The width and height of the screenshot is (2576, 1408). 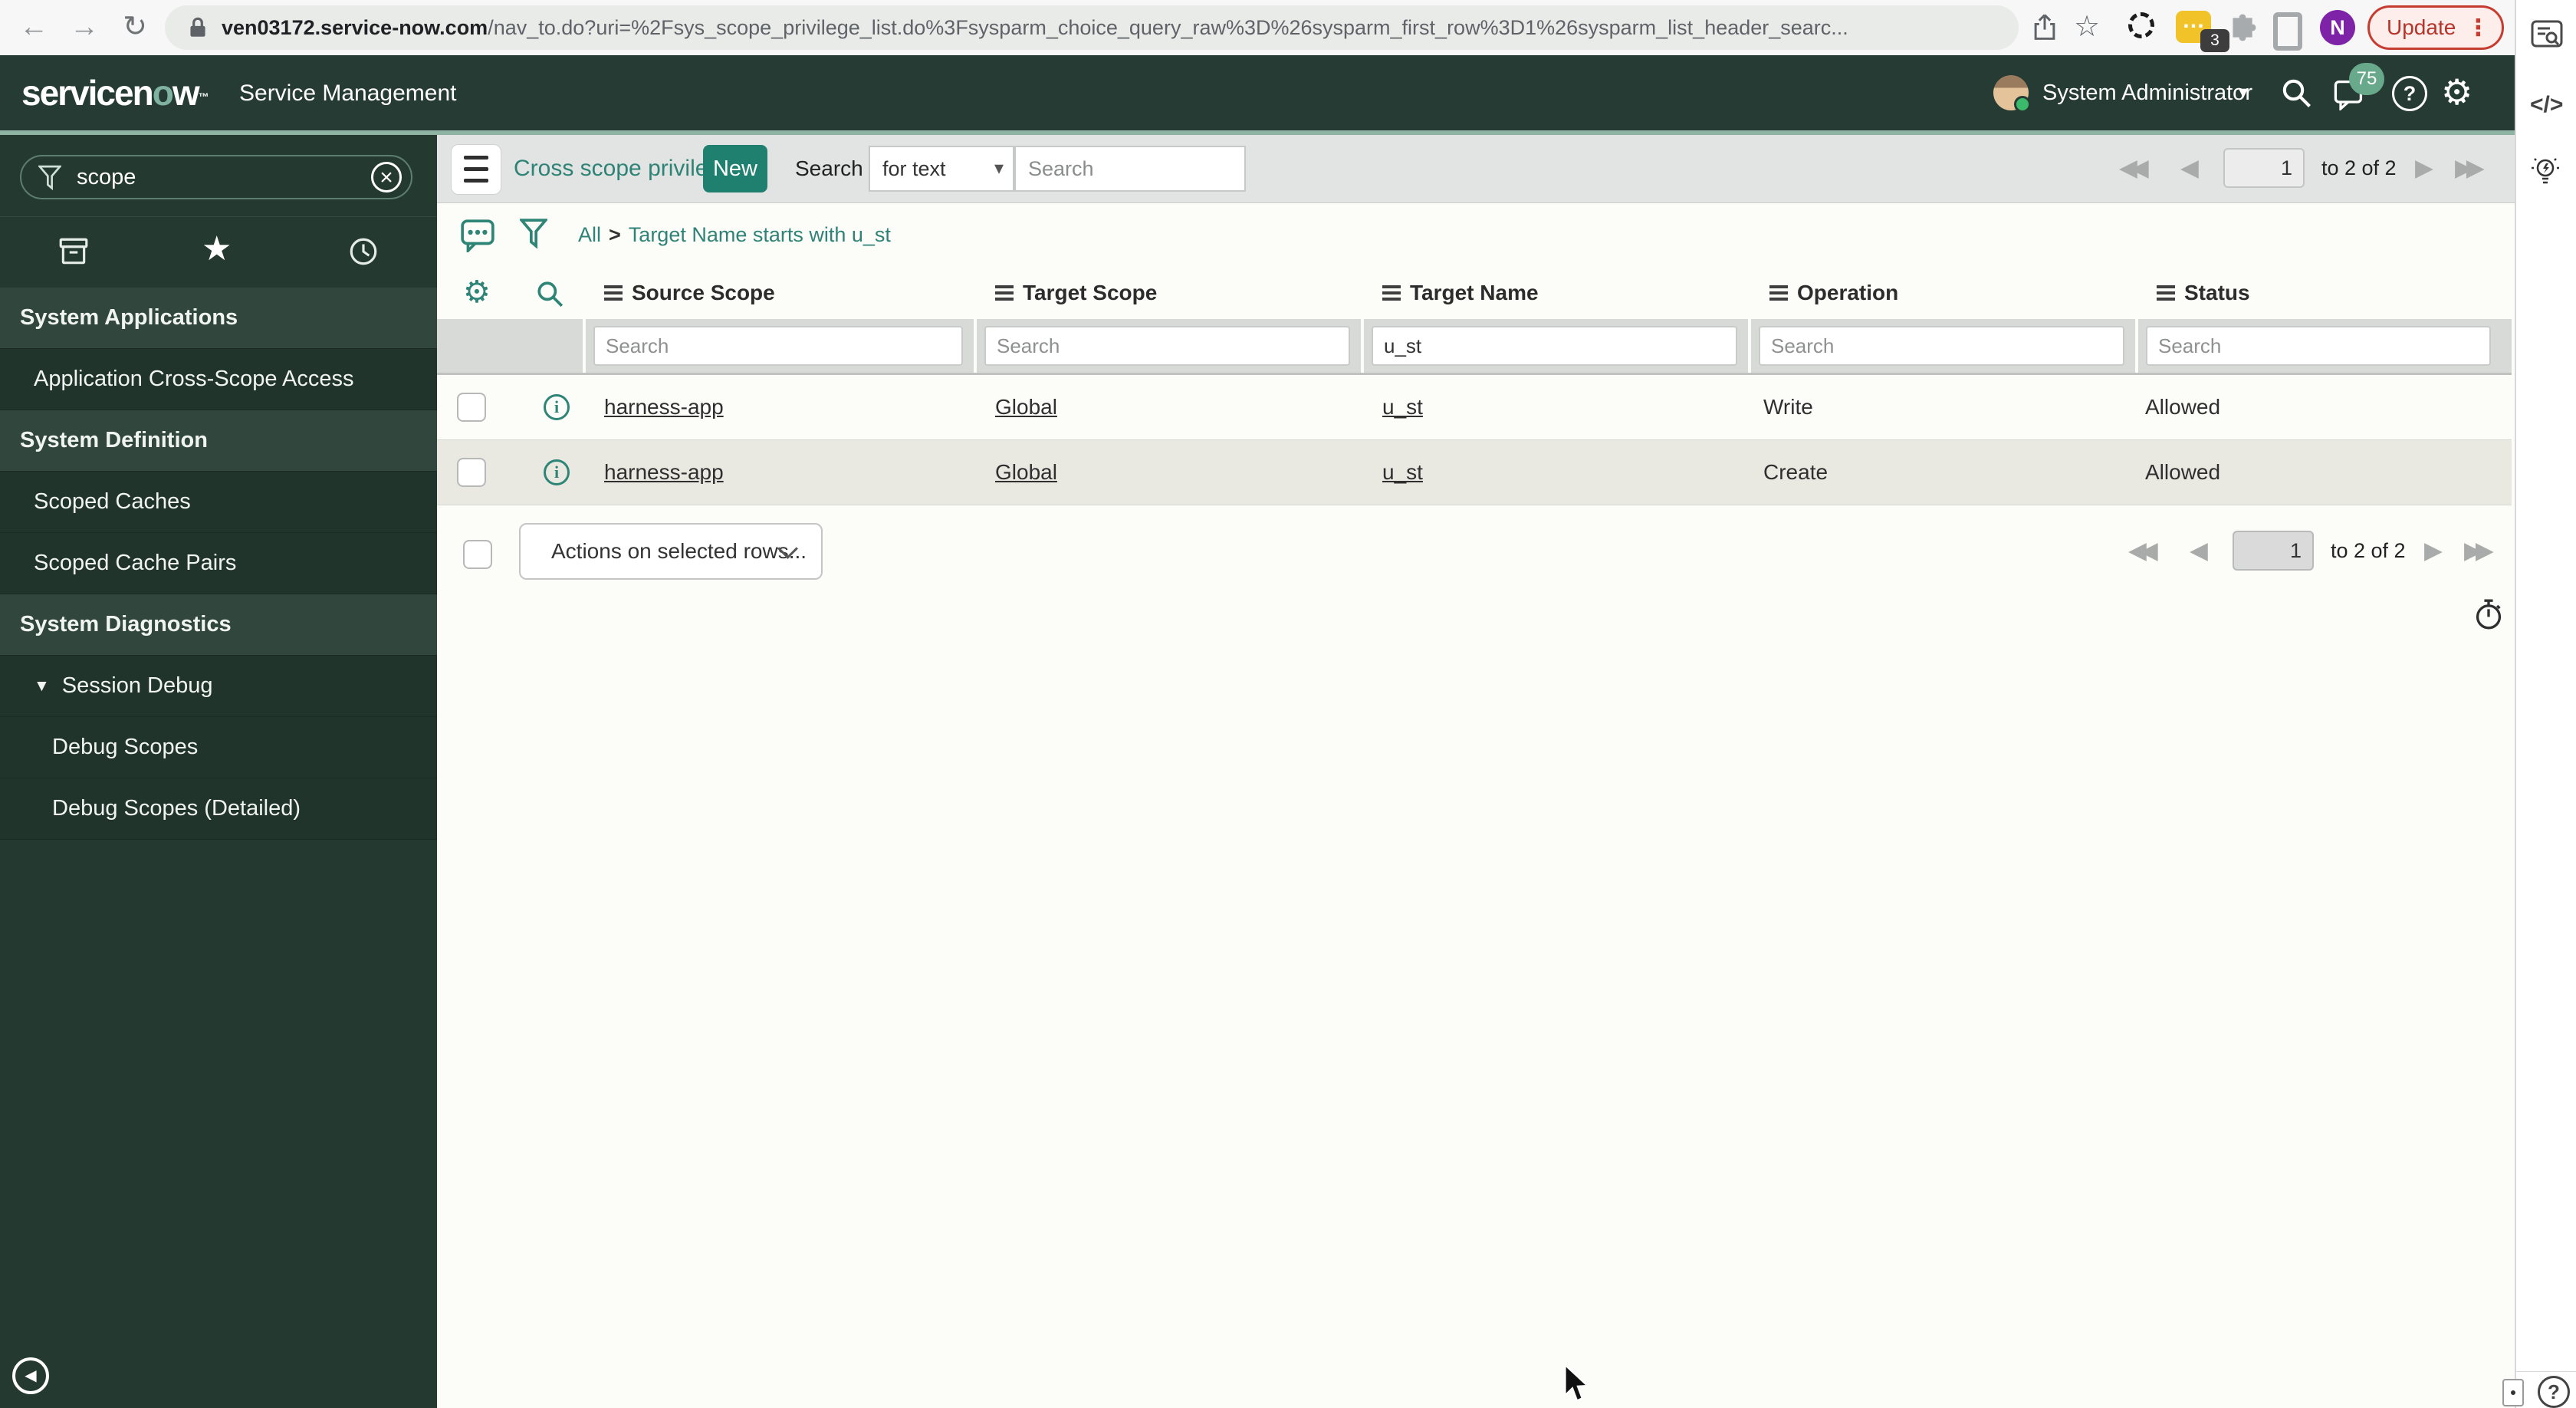 I want to click on history-tab-icon, so click(x=363, y=251).